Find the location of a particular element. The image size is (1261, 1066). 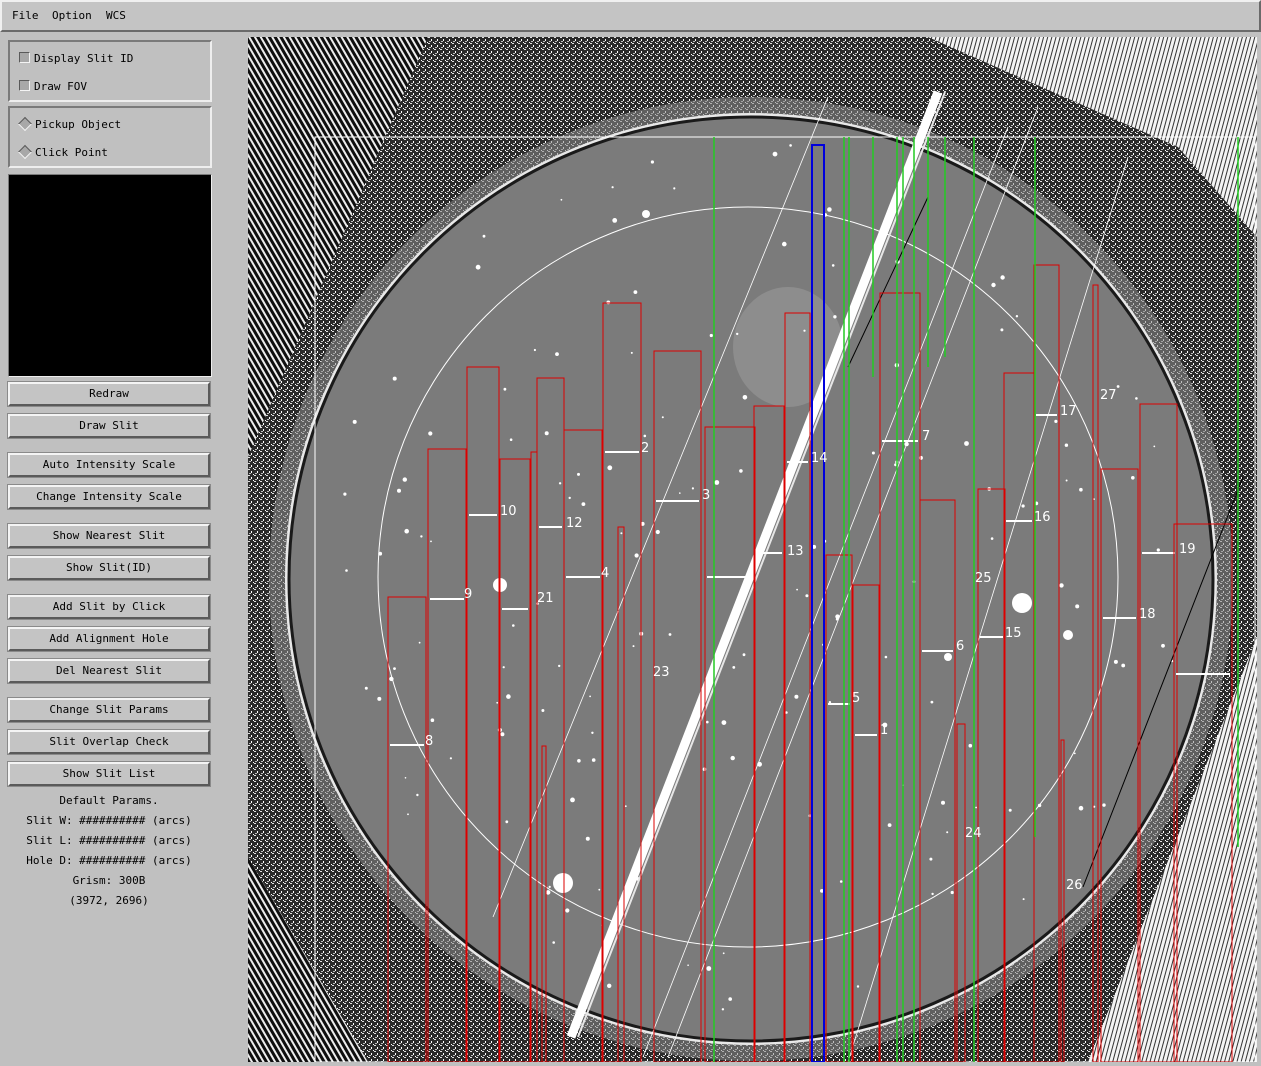

slit-id-label: 1 is located at coordinates (884, 730).